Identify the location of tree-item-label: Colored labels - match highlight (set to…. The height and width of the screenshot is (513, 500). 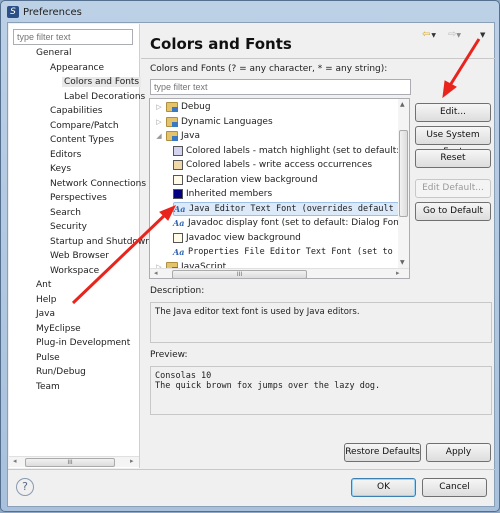
(293, 150).